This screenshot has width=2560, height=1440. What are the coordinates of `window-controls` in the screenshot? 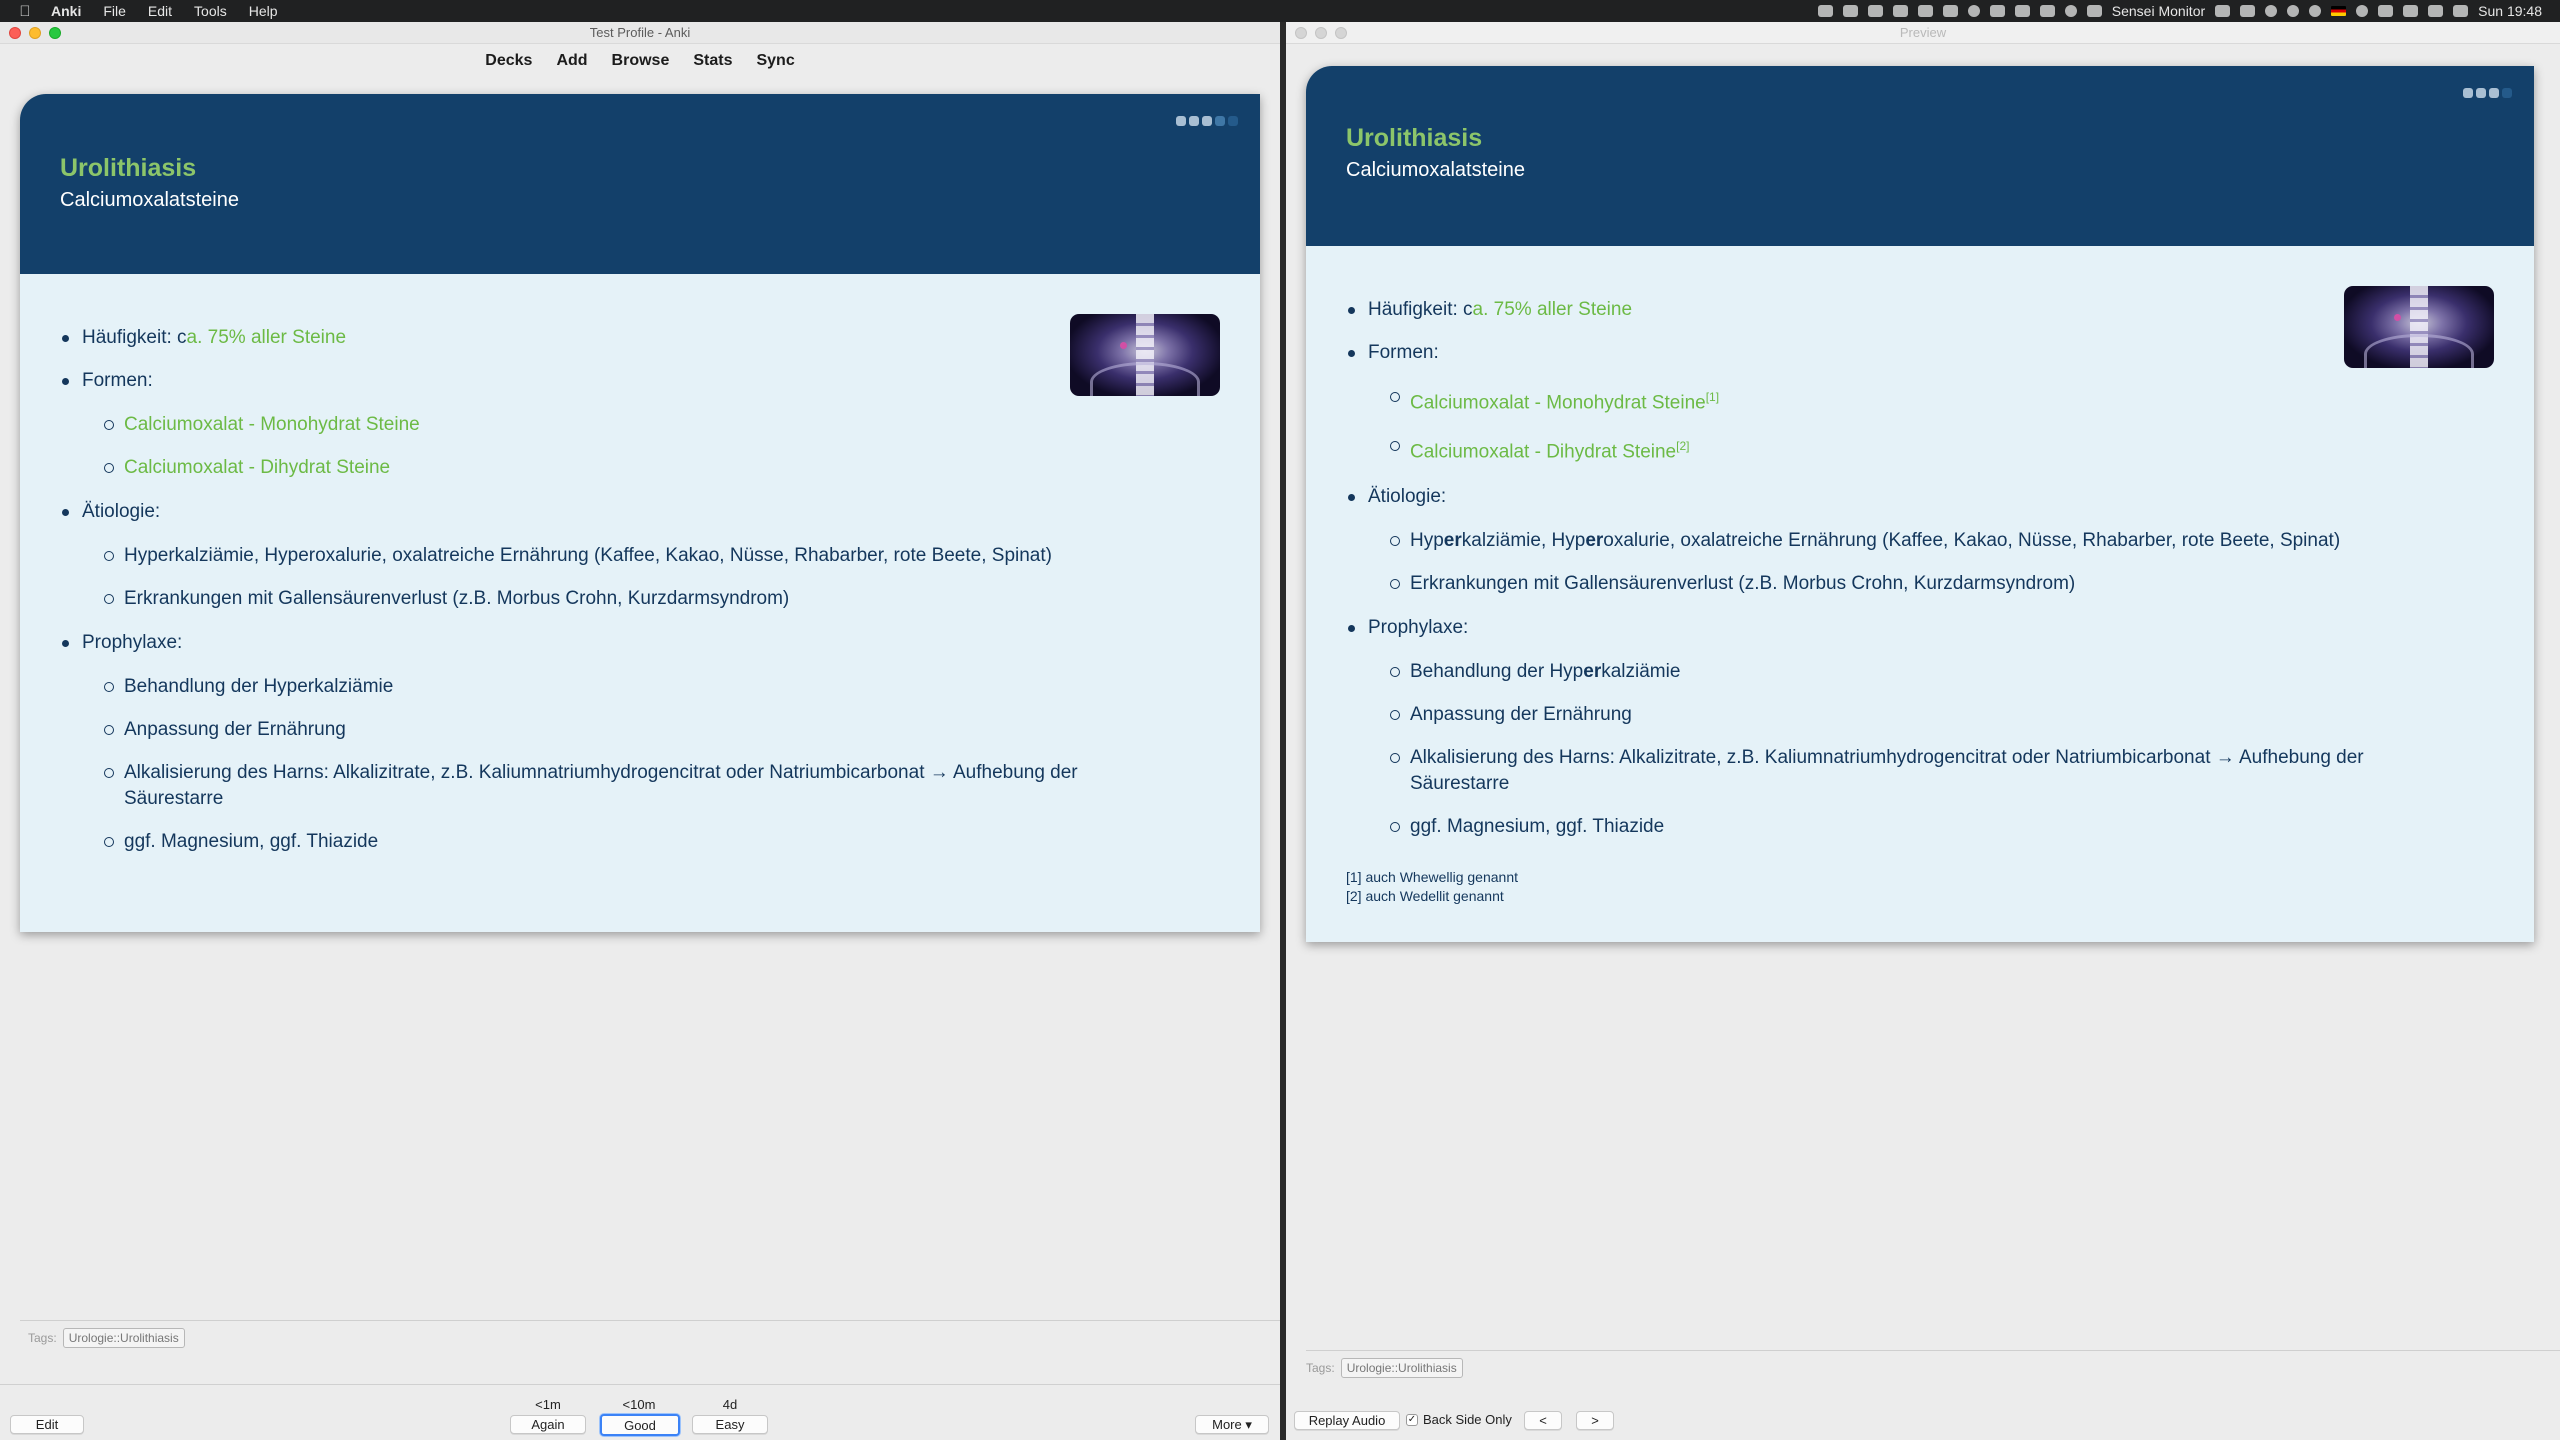 It's located at (35, 33).